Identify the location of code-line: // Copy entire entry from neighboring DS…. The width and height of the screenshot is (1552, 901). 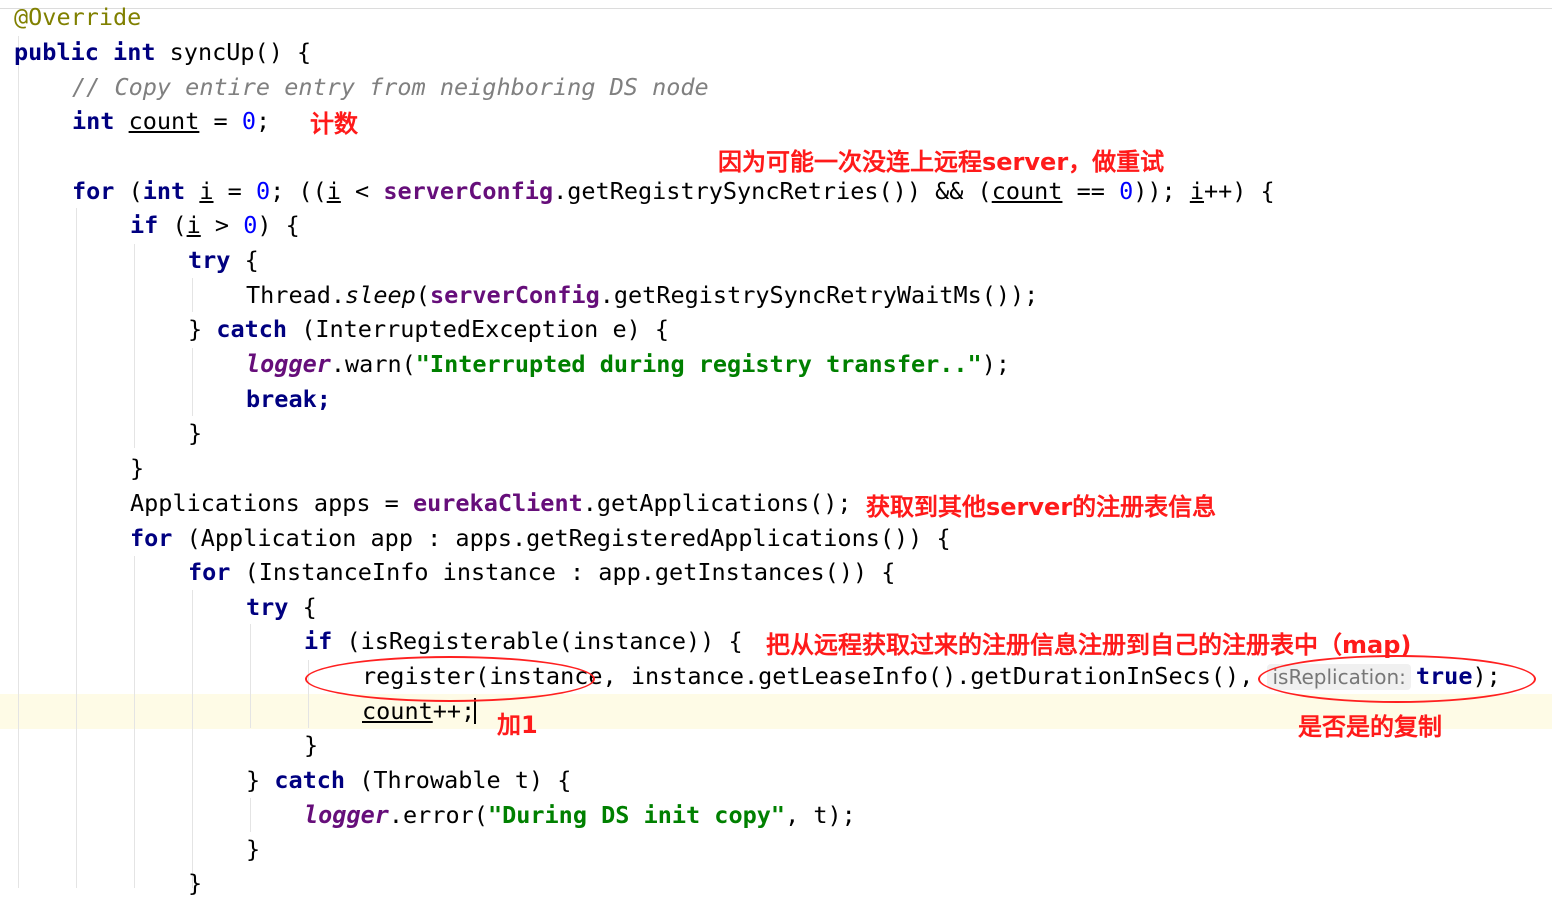
(390, 87).